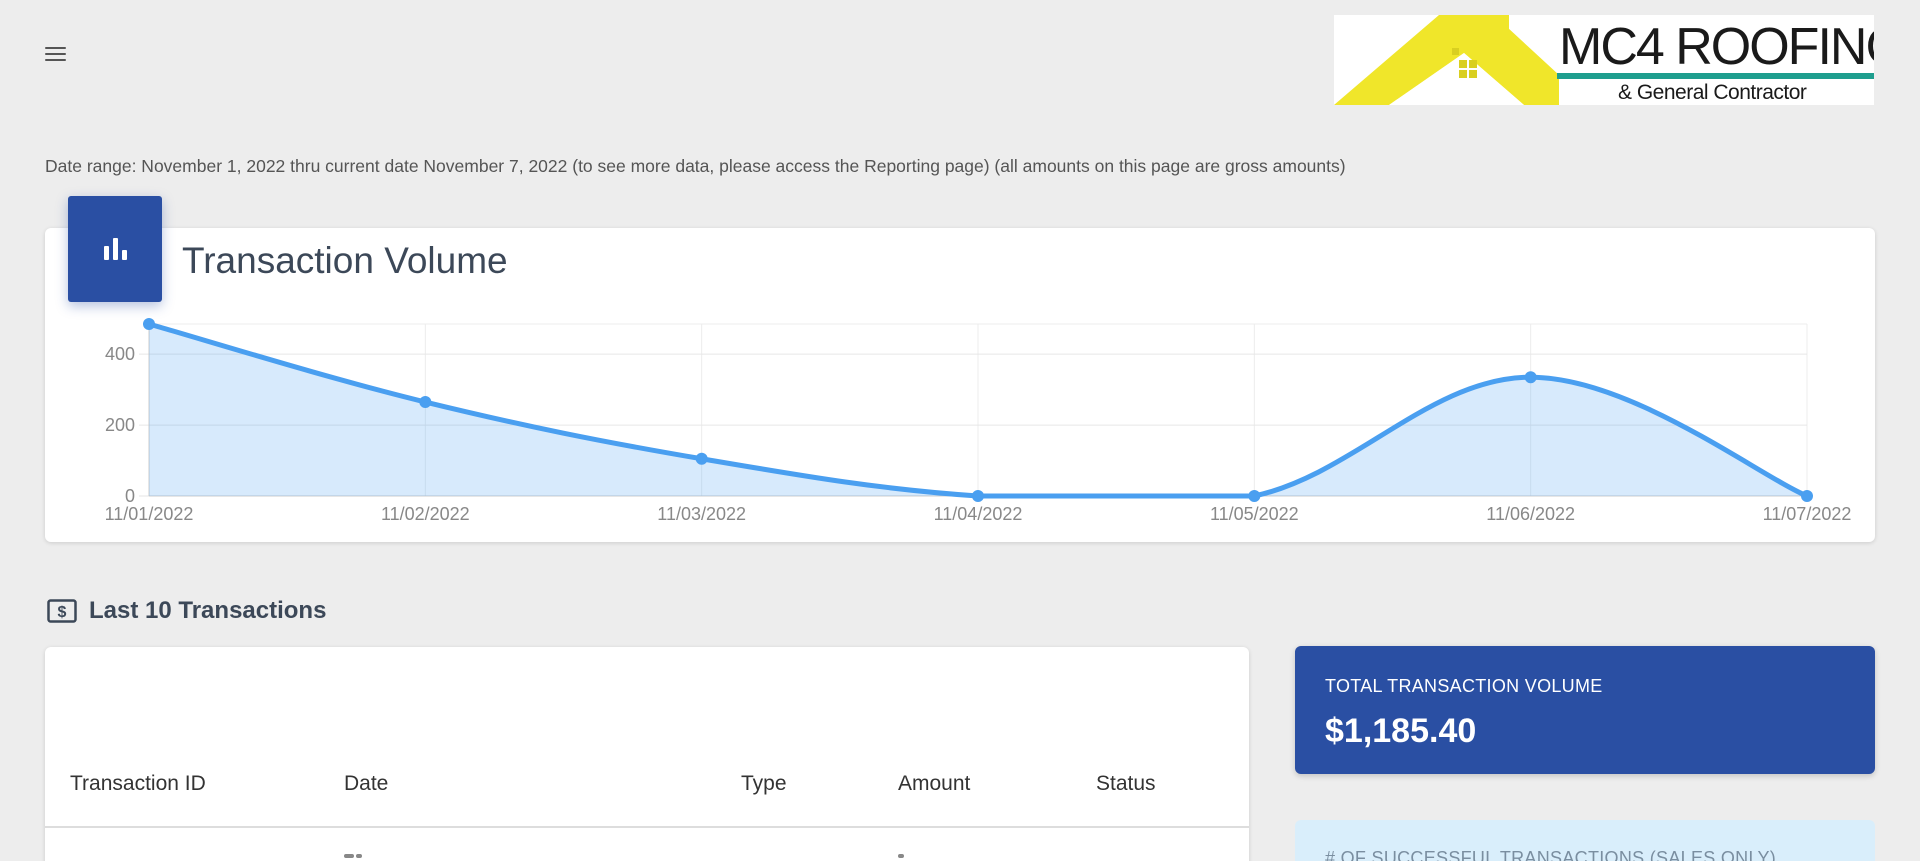 The width and height of the screenshot is (1920, 861). What do you see at coordinates (1530, 514) in the screenshot?
I see `x-tick-label: 11/06/2022` at bounding box center [1530, 514].